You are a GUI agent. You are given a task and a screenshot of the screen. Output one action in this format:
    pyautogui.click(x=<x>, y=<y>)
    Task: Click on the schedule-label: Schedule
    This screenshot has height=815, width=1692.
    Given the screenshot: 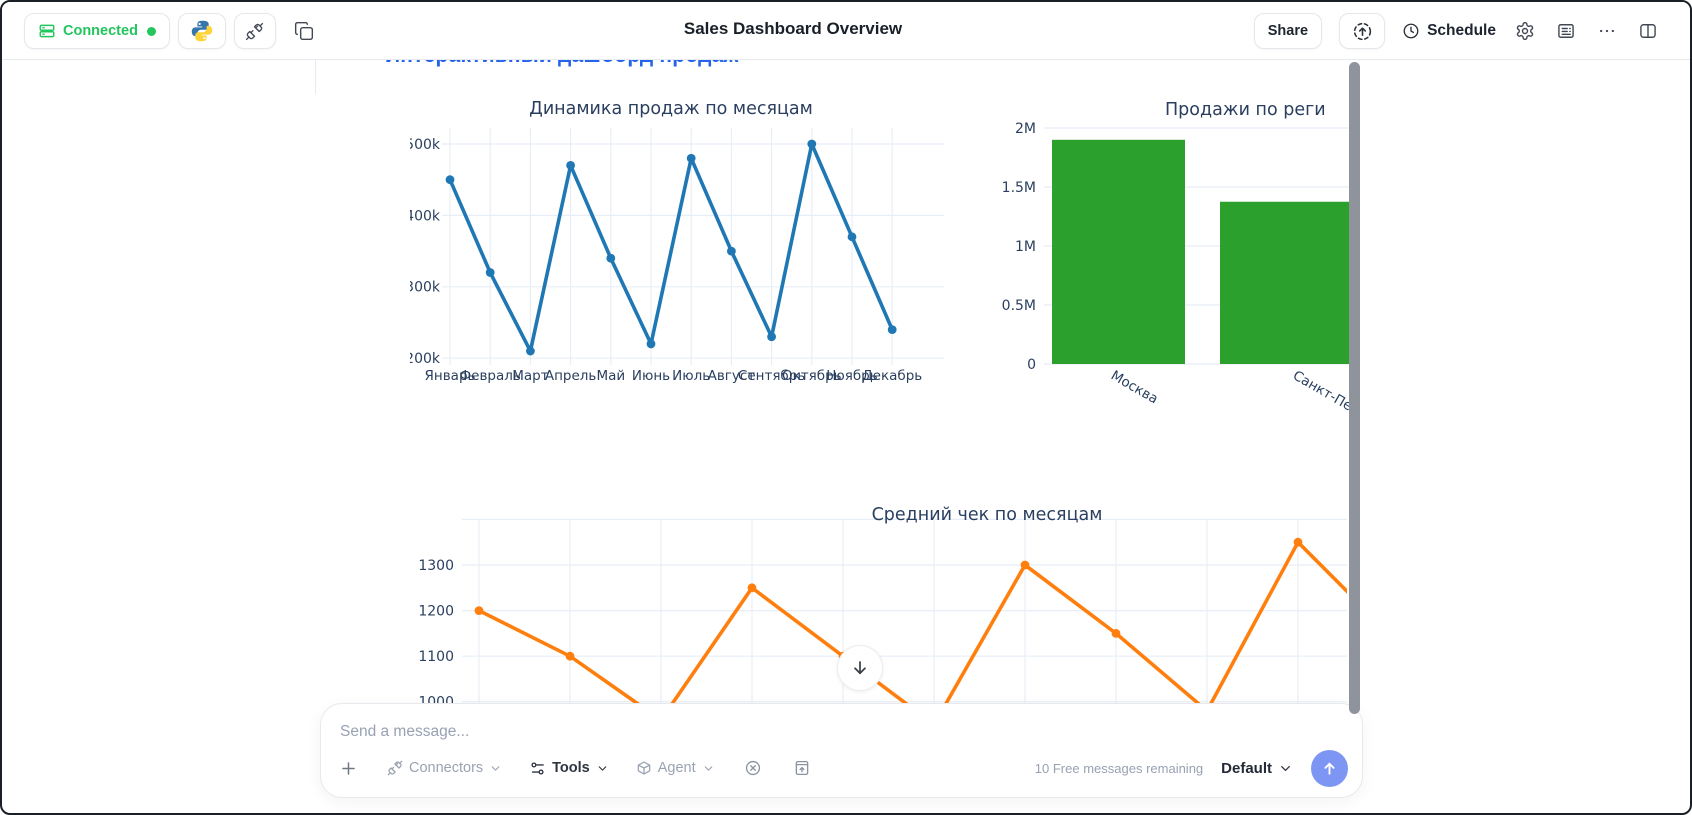 What is the action you would take?
    pyautogui.click(x=1461, y=30)
    